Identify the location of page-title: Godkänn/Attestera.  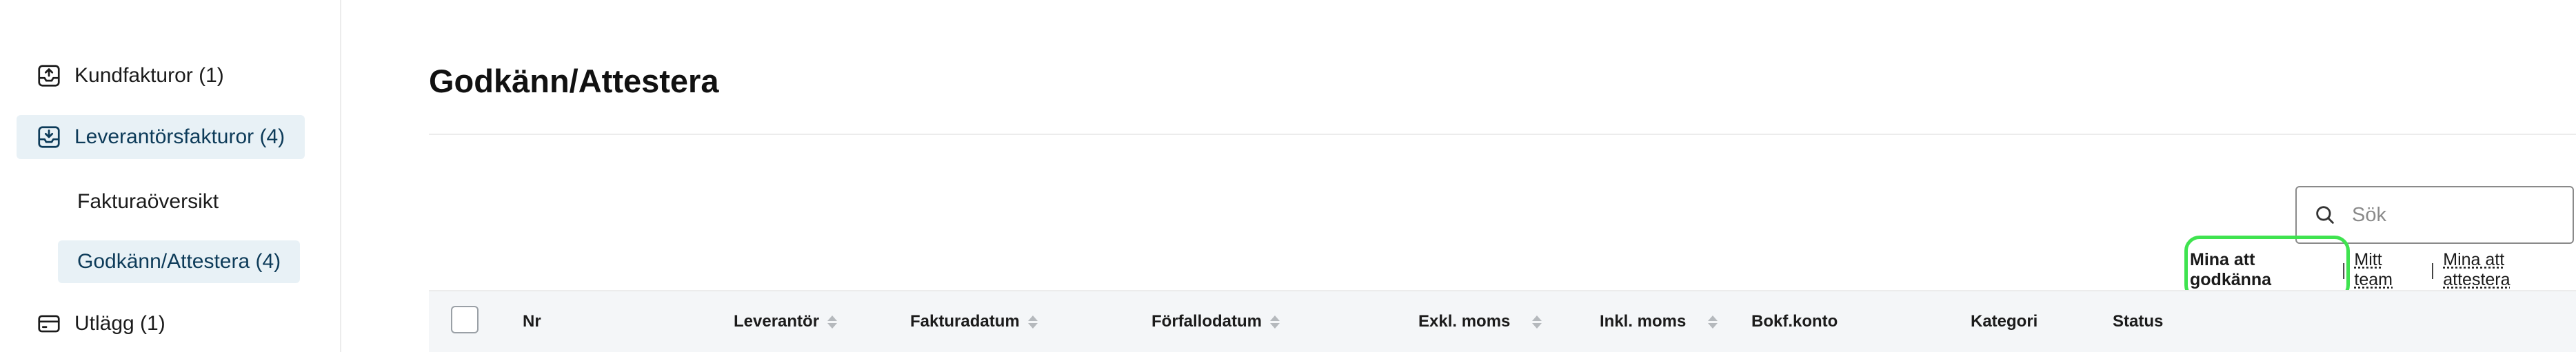
(574, 81).